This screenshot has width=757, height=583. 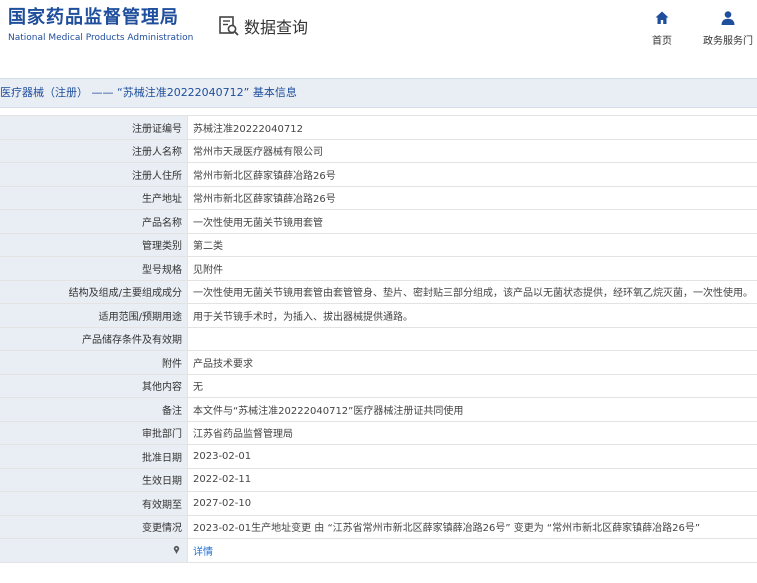 I want to click on row-value: 产品技术要求, so click(x=472, y=362).